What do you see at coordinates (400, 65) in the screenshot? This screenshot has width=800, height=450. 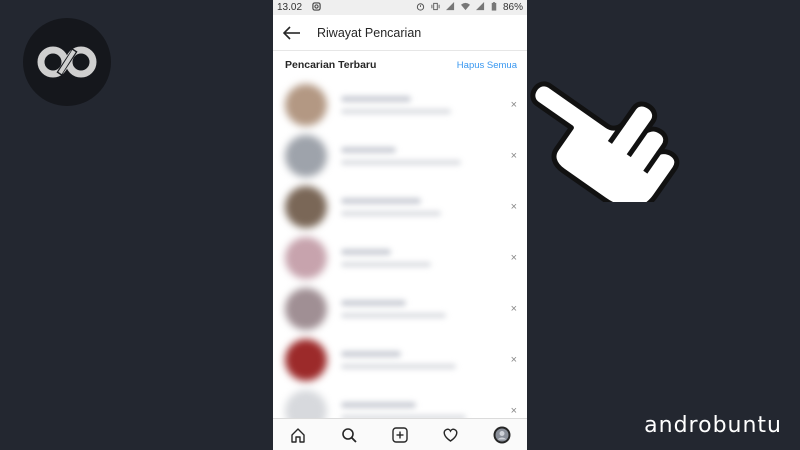 I see `recent-searches-header: Pencarian Terbaru Hapus Semua` at bounding box center [400, 65].